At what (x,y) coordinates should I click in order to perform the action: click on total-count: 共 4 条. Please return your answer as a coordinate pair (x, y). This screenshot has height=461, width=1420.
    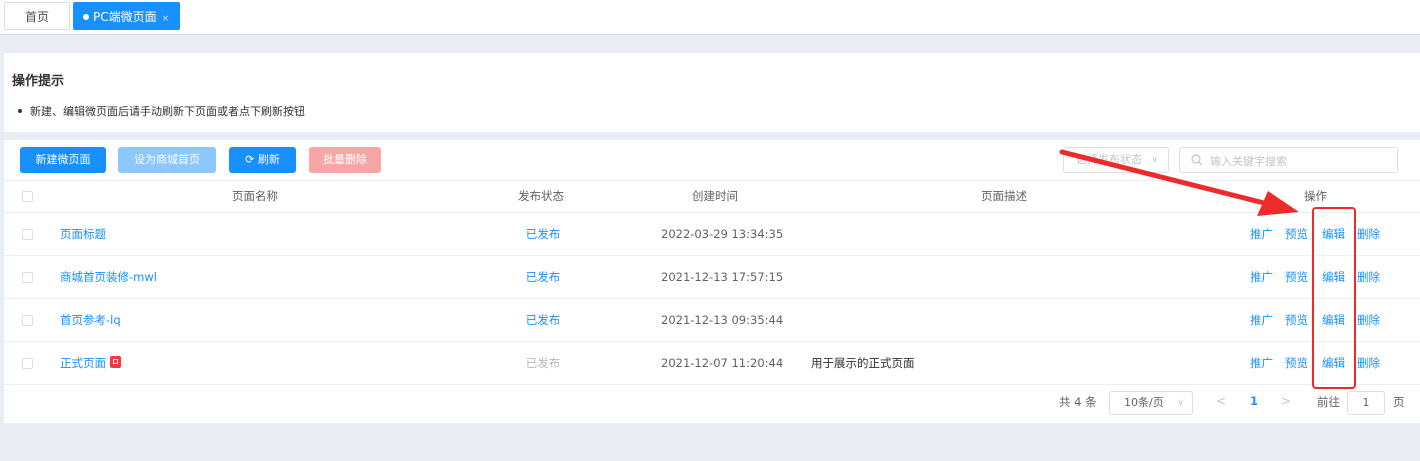
    Looking at the image, I should click on (1078, 402).